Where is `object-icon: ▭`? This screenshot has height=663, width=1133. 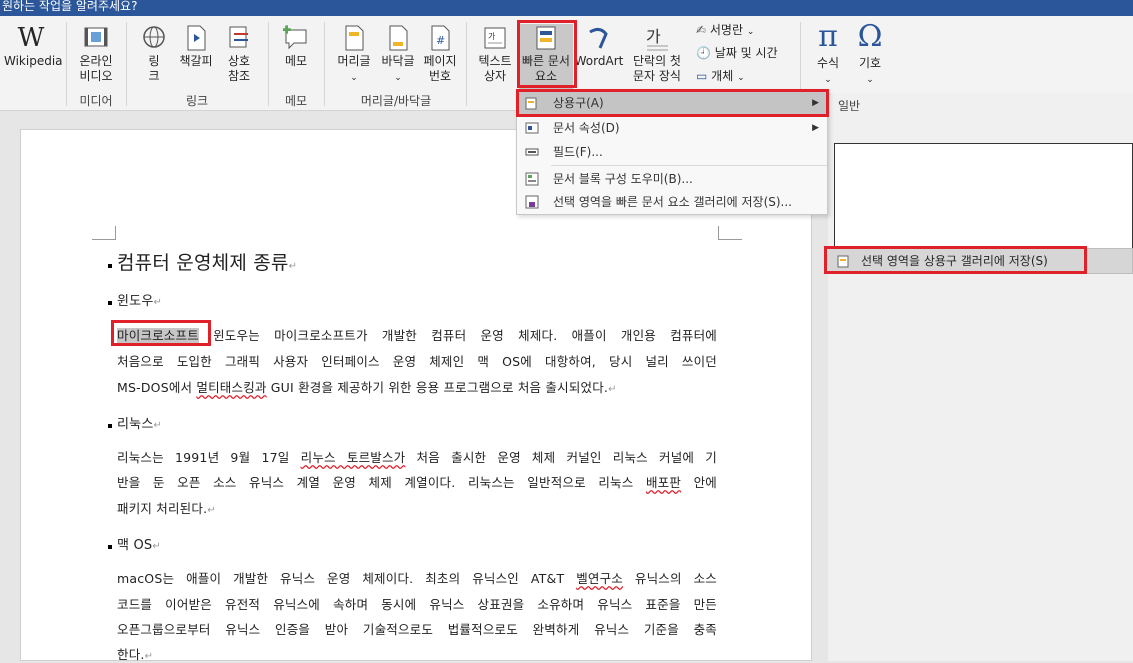 object-icon: ▭ is located at coordinates (702, 76).